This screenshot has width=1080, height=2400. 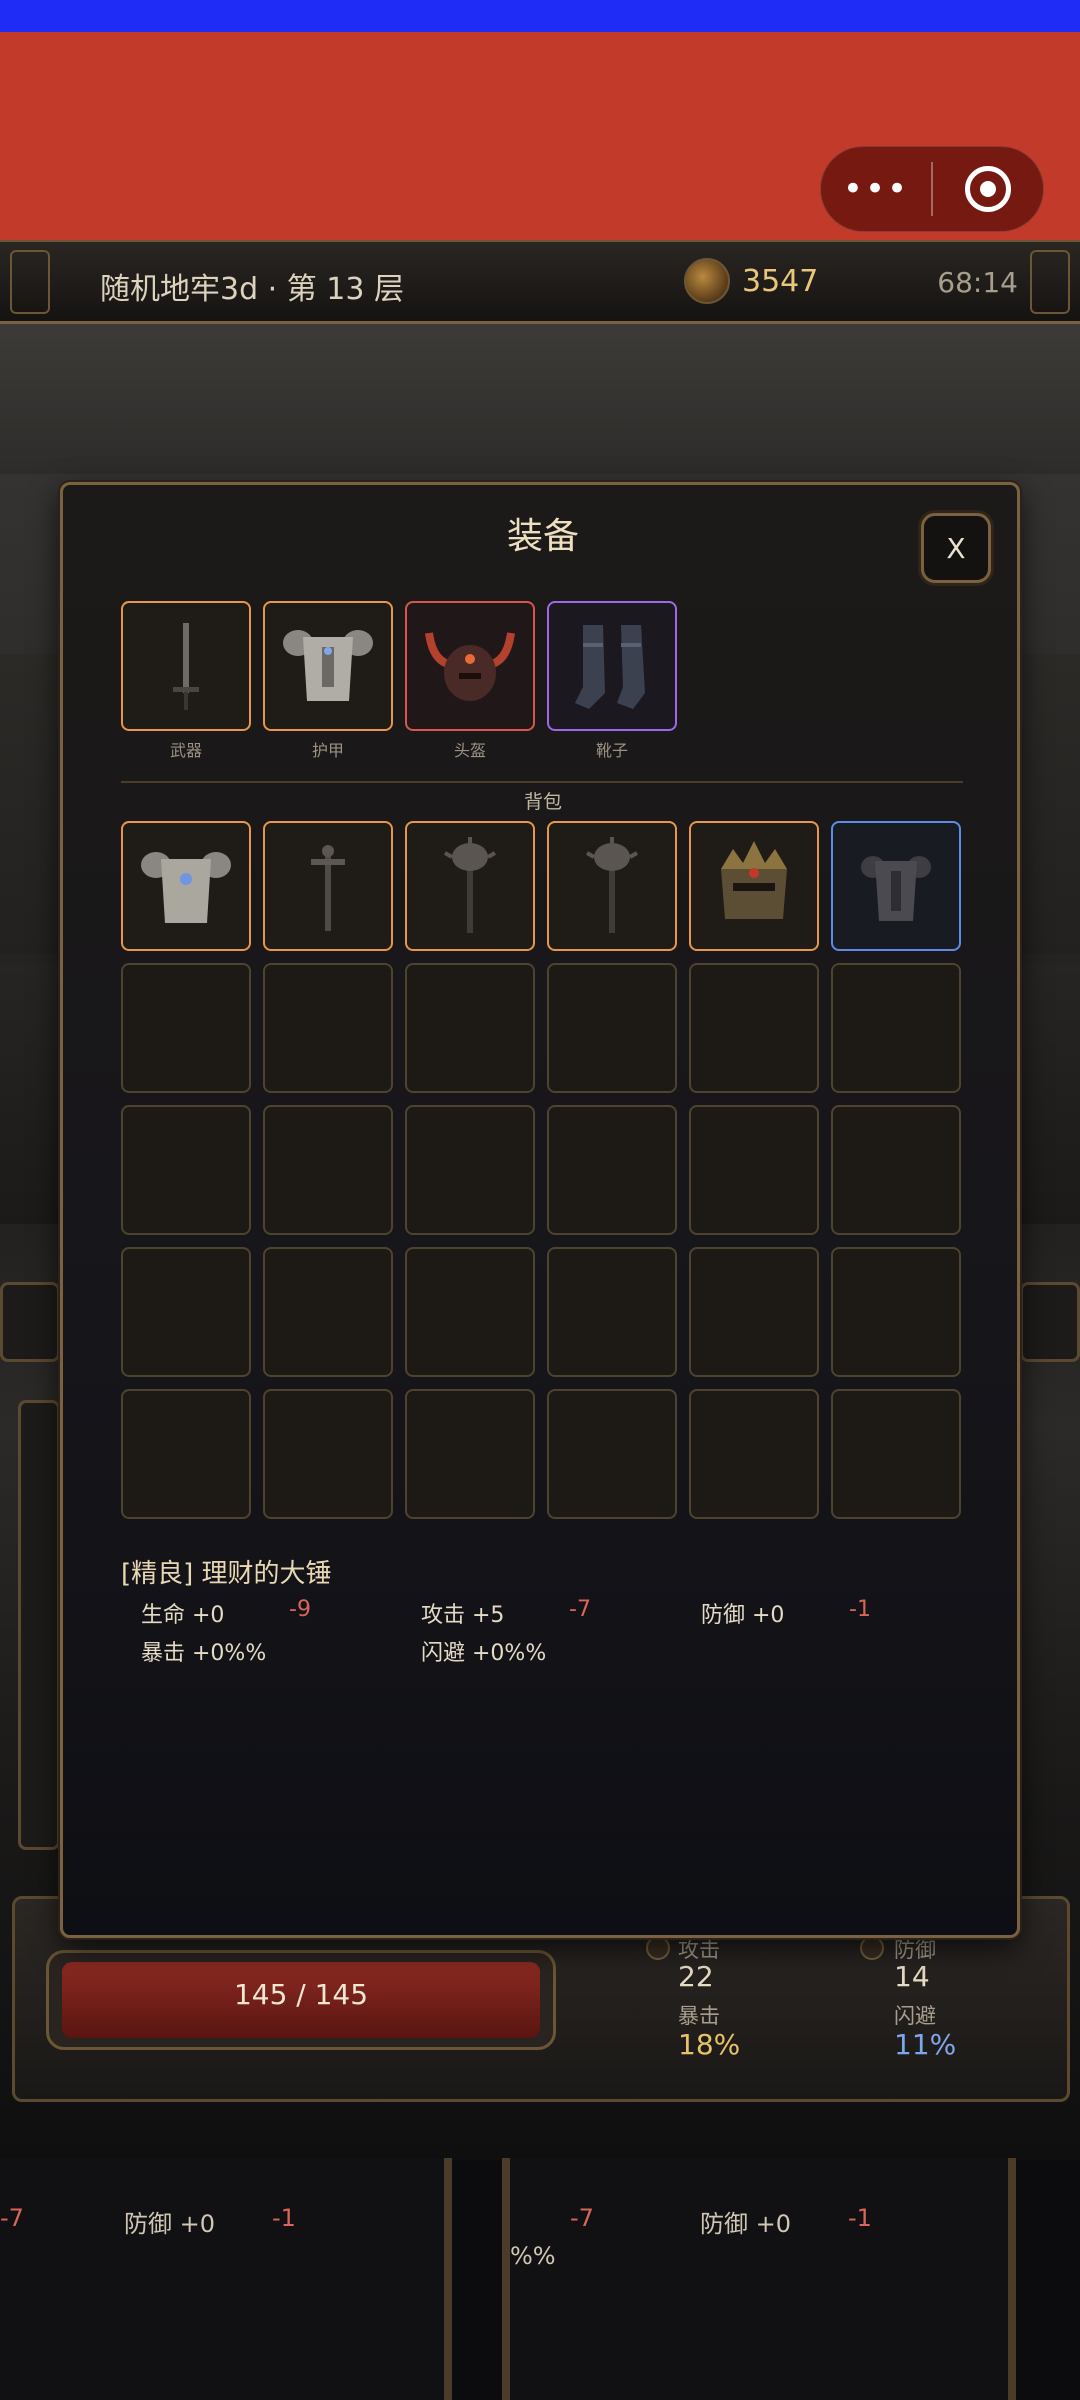 What do you see at coordinates (977, 282) in the screenshot?
I see `elapsed-timer: 68:14` at bounding box center [977, 282].